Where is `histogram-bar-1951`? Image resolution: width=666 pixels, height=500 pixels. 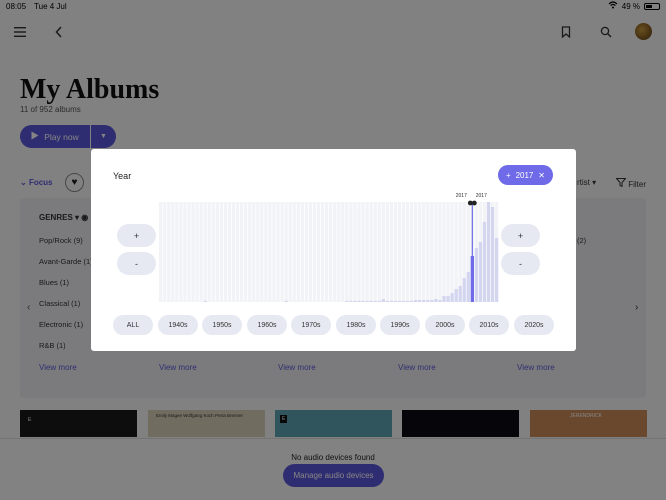
histogram-bar-1951 is located at coordinates (205, 301).